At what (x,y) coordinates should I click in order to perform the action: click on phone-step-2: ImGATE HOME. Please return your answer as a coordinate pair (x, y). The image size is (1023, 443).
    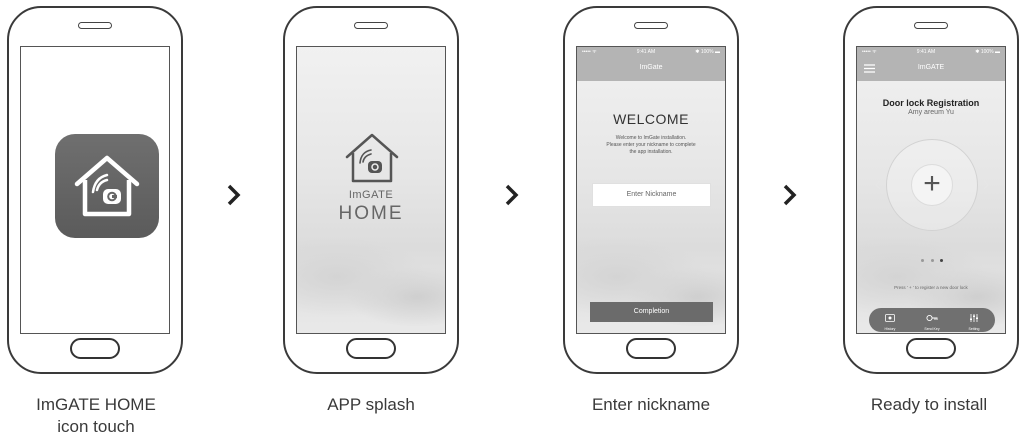
    Looking at the image, I should click on (371, 190).